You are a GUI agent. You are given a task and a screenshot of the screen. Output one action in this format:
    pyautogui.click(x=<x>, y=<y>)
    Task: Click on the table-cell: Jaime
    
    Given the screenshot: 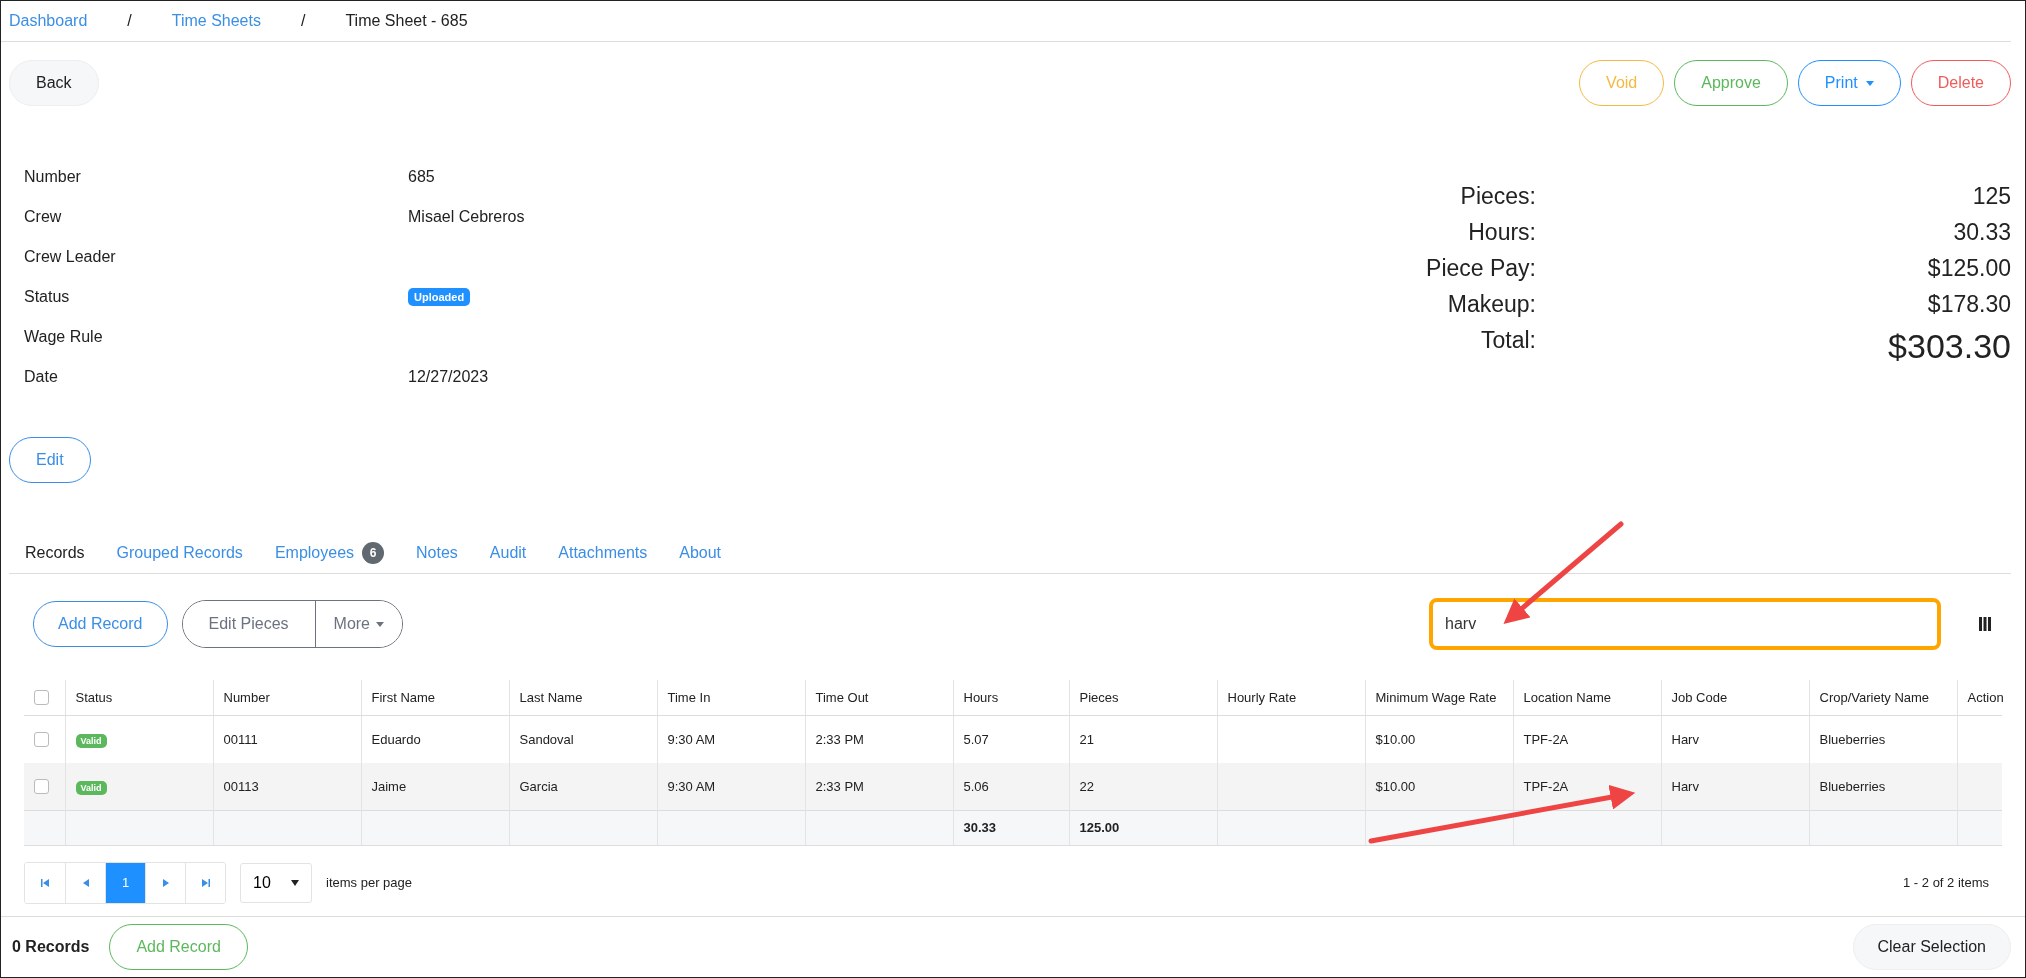 What is the action you would take?
    pyautogui.click(x=389, y=786)
    